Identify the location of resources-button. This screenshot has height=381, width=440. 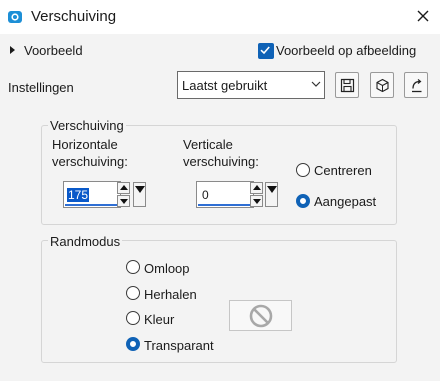
(382, 85).